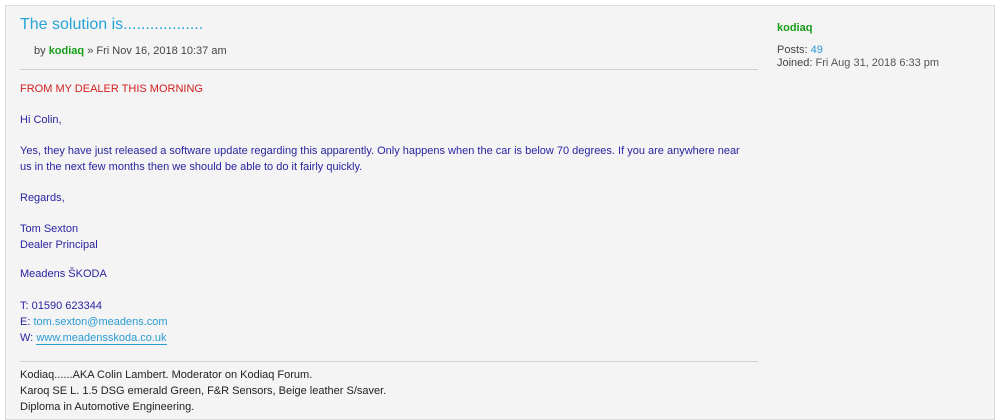 The width and height of the screenshot is (1000, 420). Describe the element at coordinates (40, 51) in the screenshot. I see `byline-prefix: by` at that location.